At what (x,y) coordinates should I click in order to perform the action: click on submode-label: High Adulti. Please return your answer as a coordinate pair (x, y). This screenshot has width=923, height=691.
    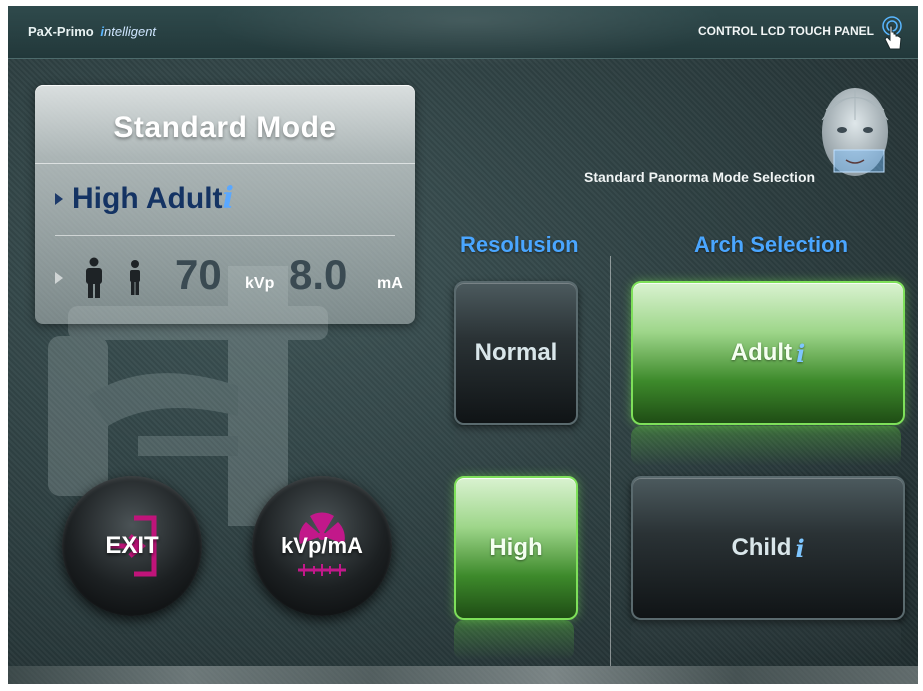
    Looking at the image, I should click on (153, 198).